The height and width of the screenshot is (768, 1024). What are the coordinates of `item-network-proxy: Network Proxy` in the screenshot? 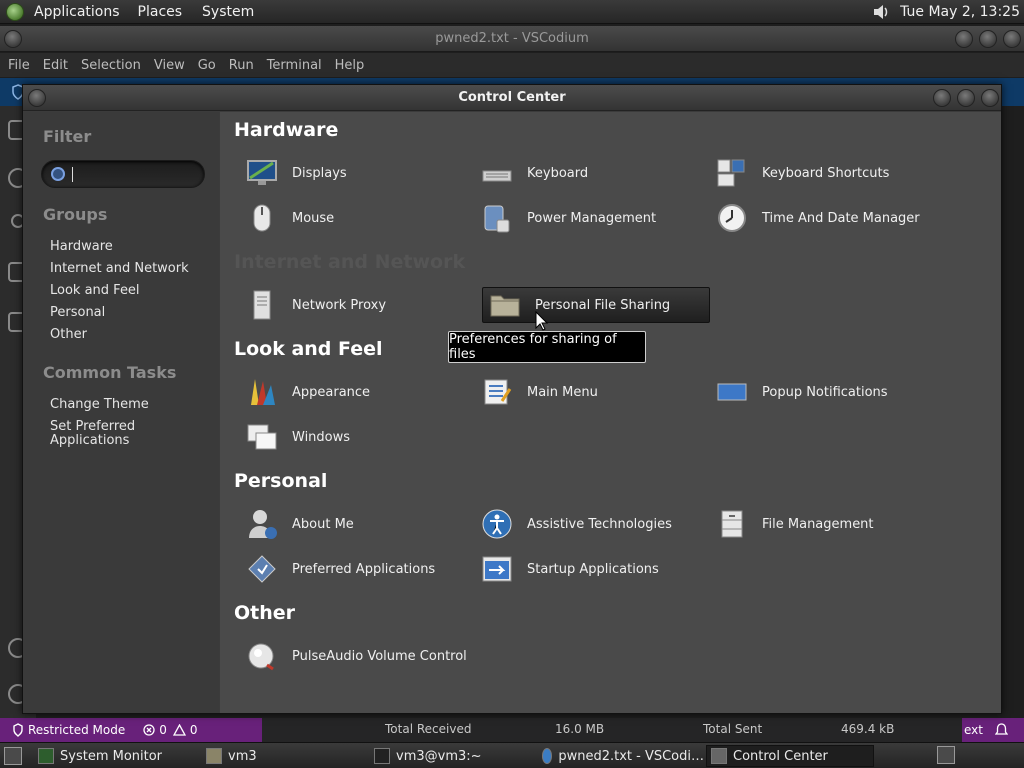 It's located at (348, 305).